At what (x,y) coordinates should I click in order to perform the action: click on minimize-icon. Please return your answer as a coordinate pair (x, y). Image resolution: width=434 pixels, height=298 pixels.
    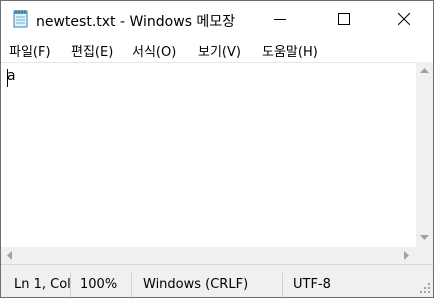
    Looking at the image, I should click on (280, 19).